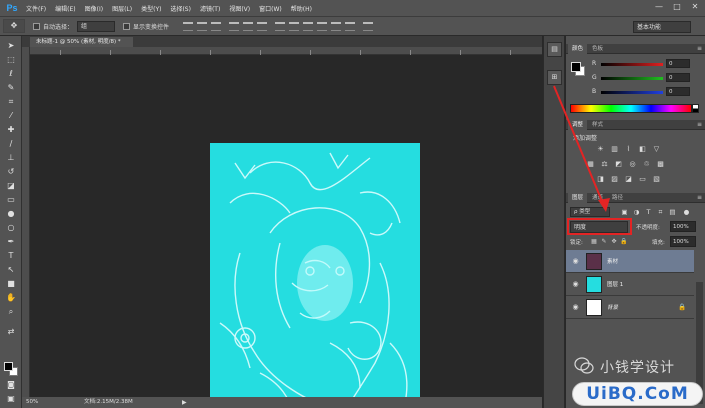  I want to click on menu-select: 选择(S), so click(180, 8).